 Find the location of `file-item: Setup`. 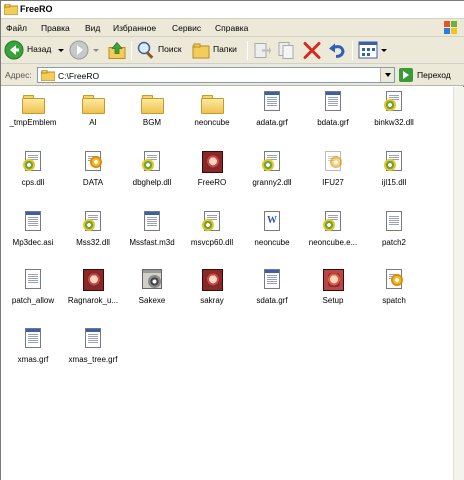

file-item: Setup is located at coordinates (333, 292).